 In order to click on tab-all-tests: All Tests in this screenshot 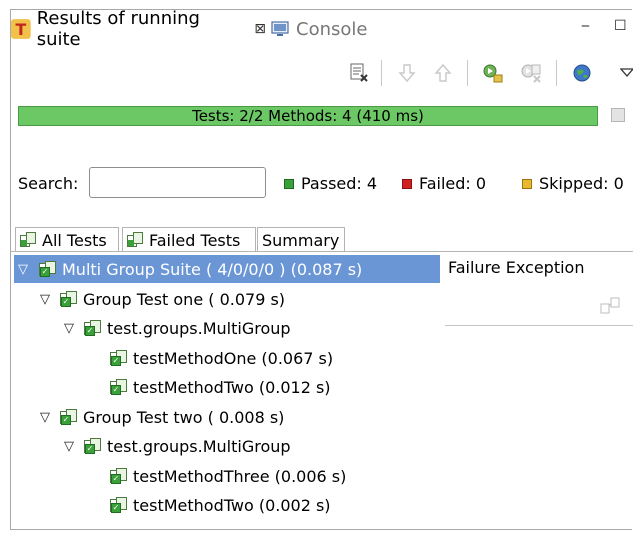, I will do `click(67, 239)`.